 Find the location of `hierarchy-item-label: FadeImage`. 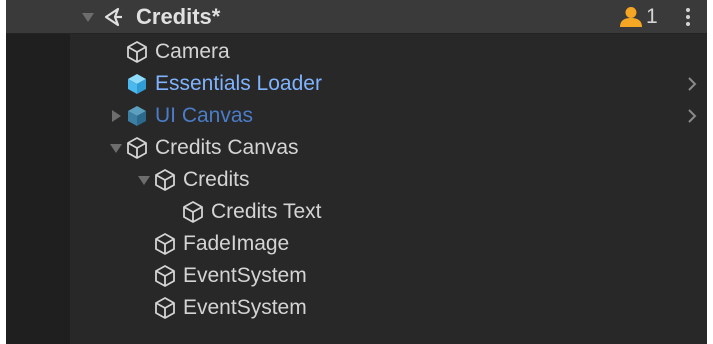

hierarchy-item-label: FadeImage is located at coordinates (236, 243).